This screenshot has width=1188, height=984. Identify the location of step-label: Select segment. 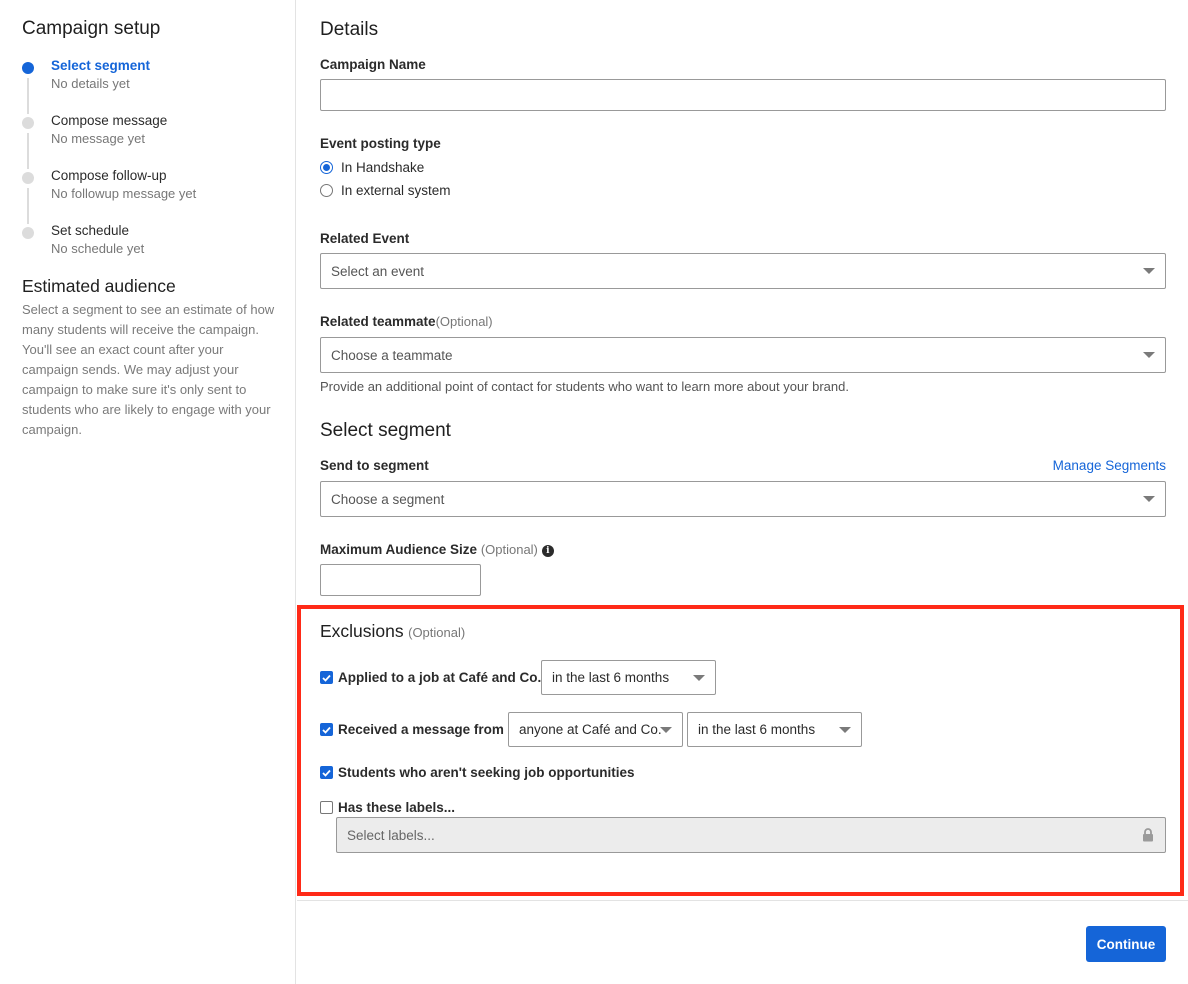
(101, 65).